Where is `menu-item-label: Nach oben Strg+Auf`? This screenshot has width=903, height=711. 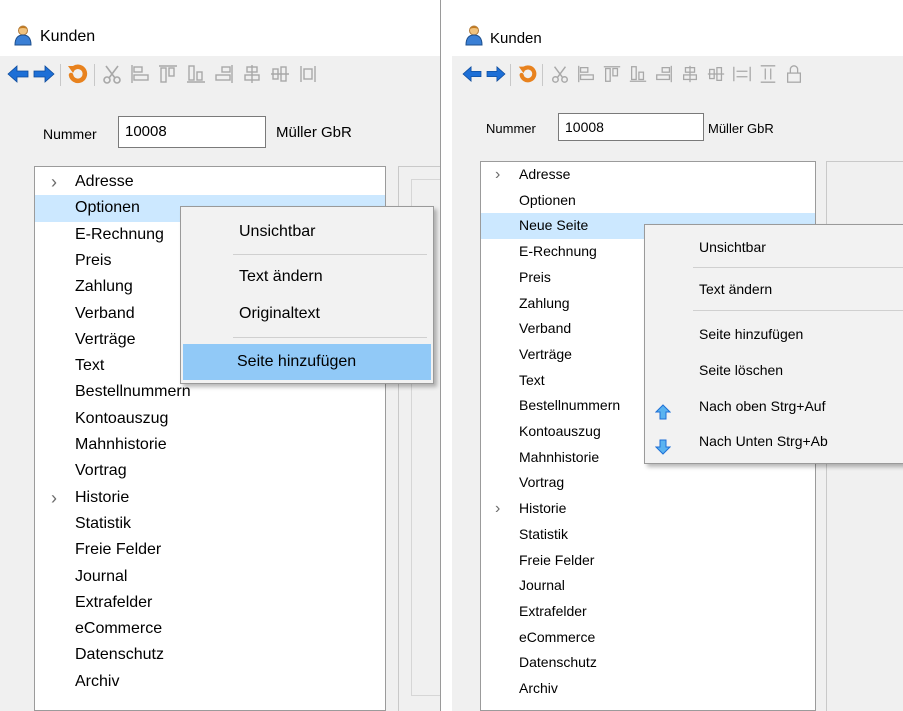 menu-item-label: Nach oben Strg+Auf is located at coordinates (762, 406).